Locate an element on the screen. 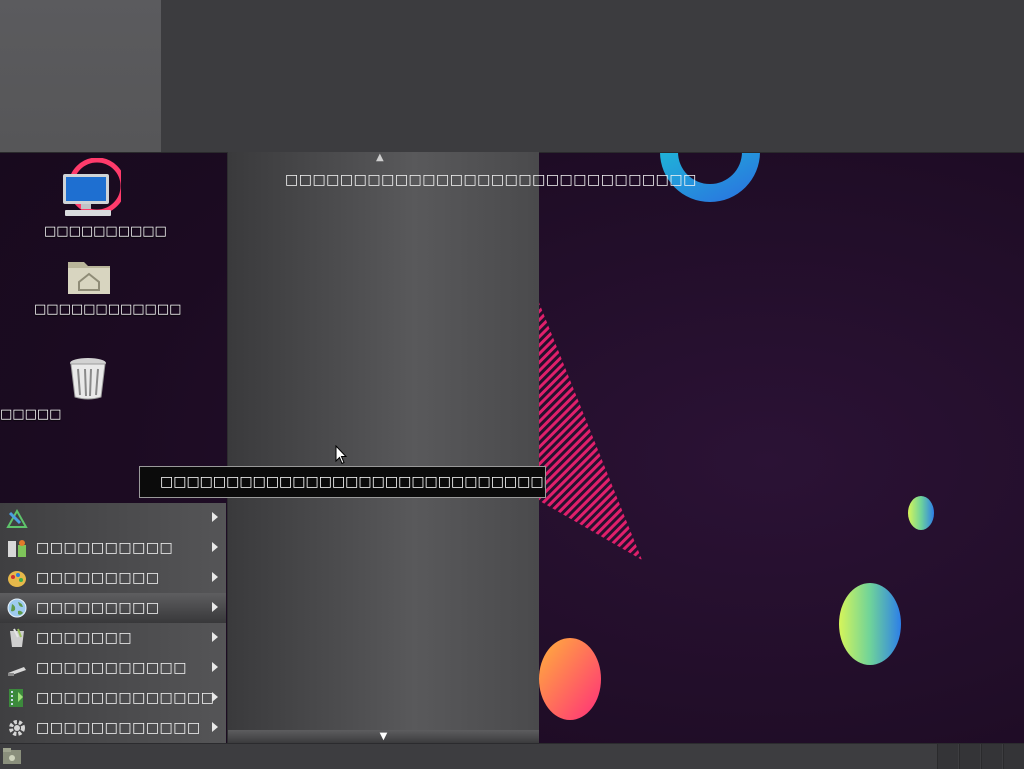 Image resolution: width=1024 pixels, height=769 pixels. desktop-icon-label: □□□□□□□□□□□□ is located at coordinates (108, 309).